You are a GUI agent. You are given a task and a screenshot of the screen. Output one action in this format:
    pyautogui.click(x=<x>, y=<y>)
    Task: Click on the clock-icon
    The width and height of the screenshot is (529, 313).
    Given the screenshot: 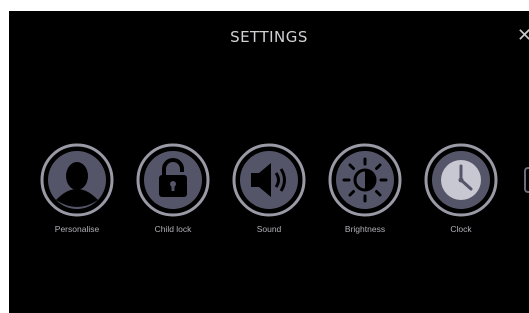 What is the action you would take?
    pyautogui.click(x=461, y=180)
    